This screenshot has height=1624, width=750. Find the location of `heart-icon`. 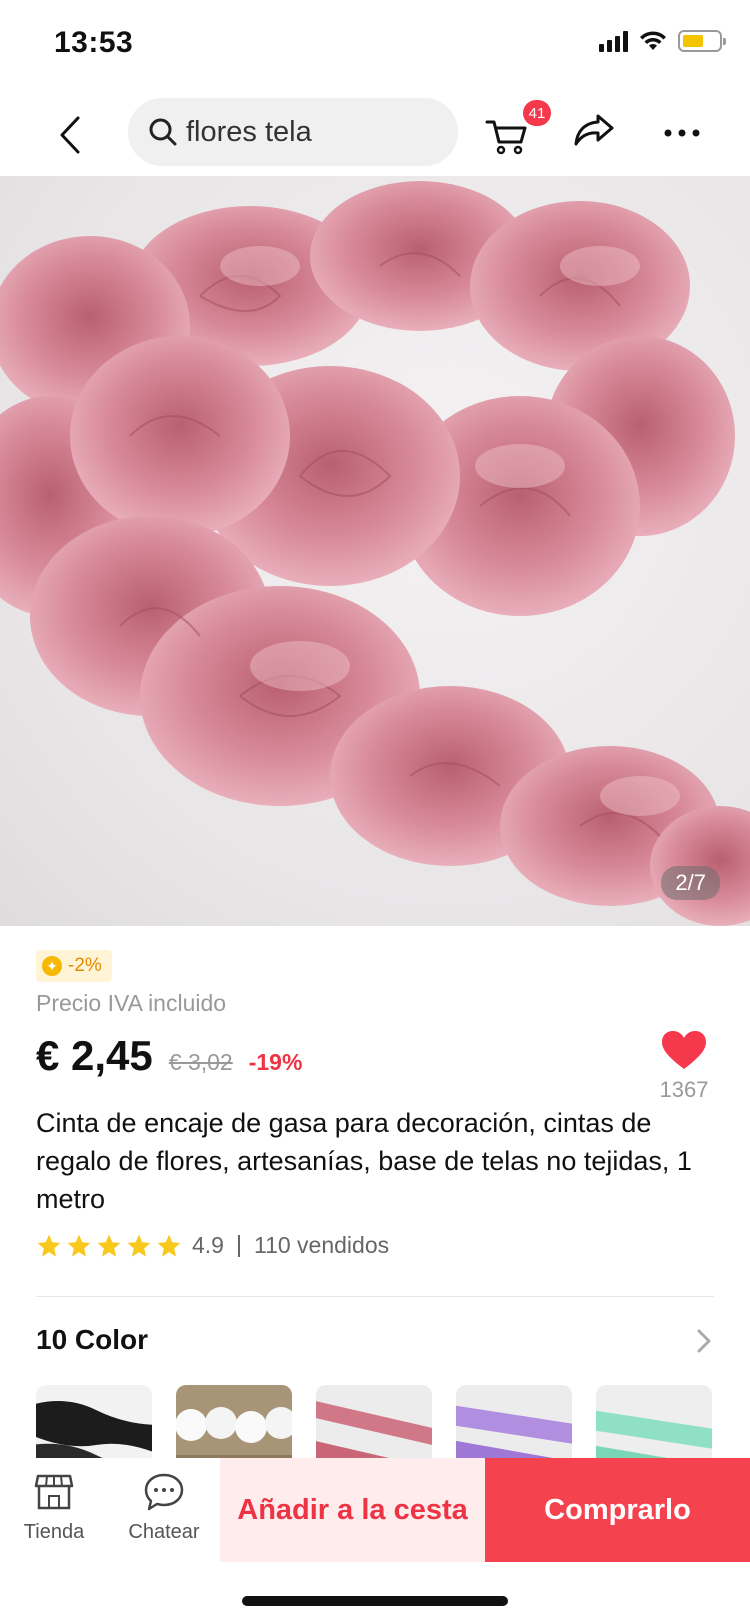

heart-icon is located at coordinates (684, 1050).